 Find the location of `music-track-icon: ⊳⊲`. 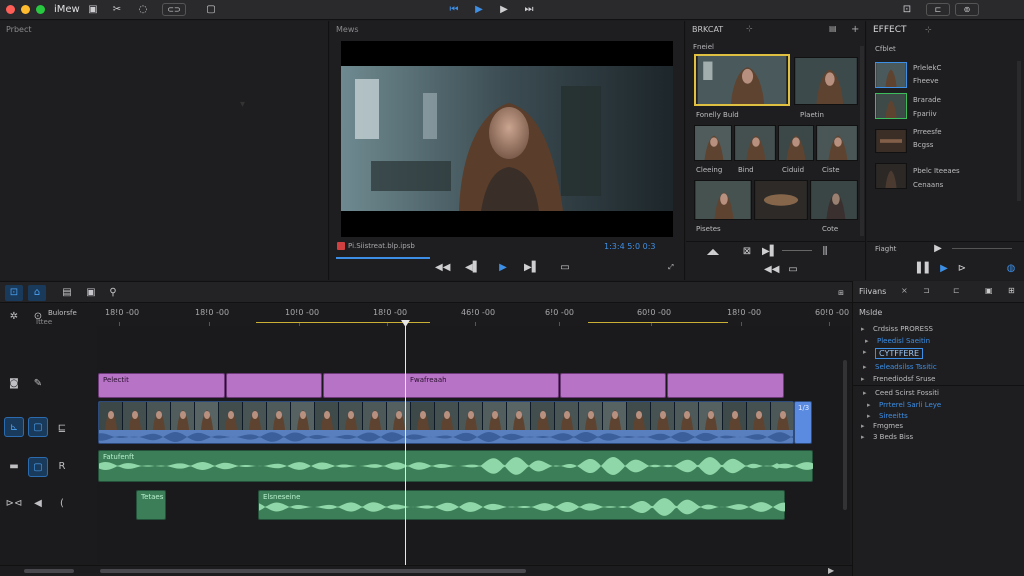

music-track-icon: ⊳⊲ is located at coordinates (14, 504).